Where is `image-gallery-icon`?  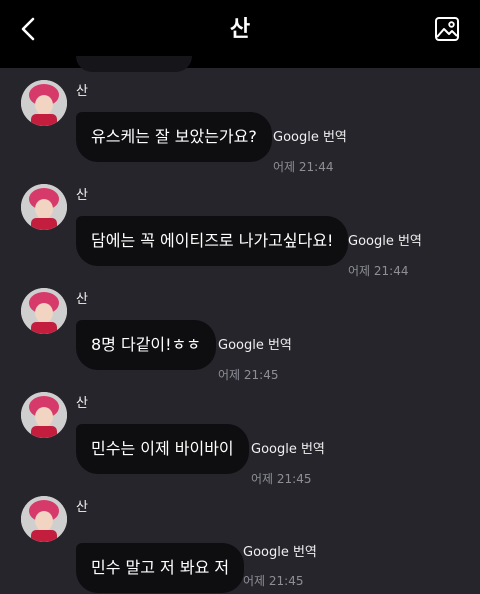 image-gallery-icon is located at coordinates (447, 29).